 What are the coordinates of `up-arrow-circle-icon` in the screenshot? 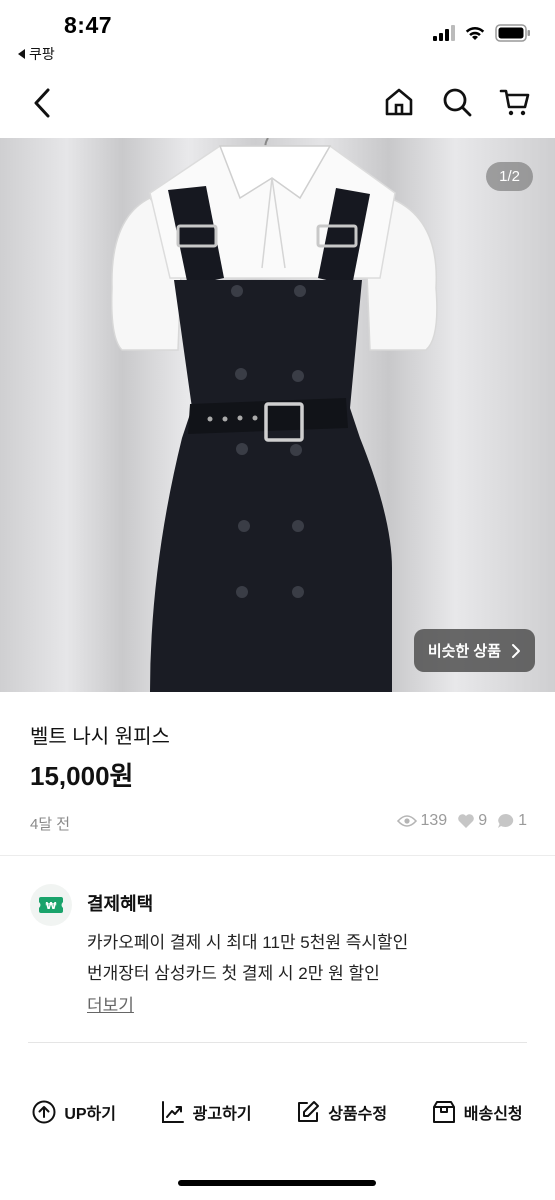 It's located at (44, 1112).